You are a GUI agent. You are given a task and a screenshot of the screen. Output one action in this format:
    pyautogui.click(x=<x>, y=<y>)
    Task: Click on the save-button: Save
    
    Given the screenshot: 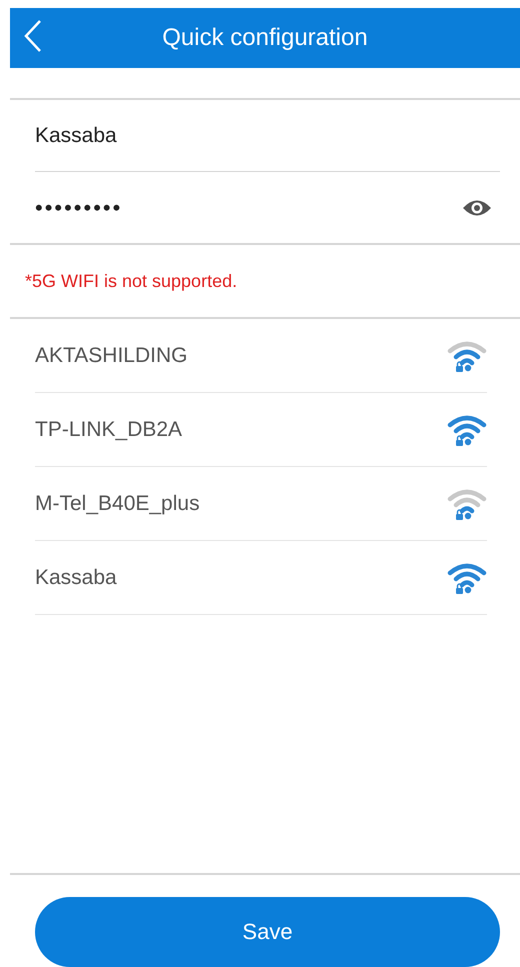 What is the action you would take?
    pyautogui.click(x=267, y=932)
    